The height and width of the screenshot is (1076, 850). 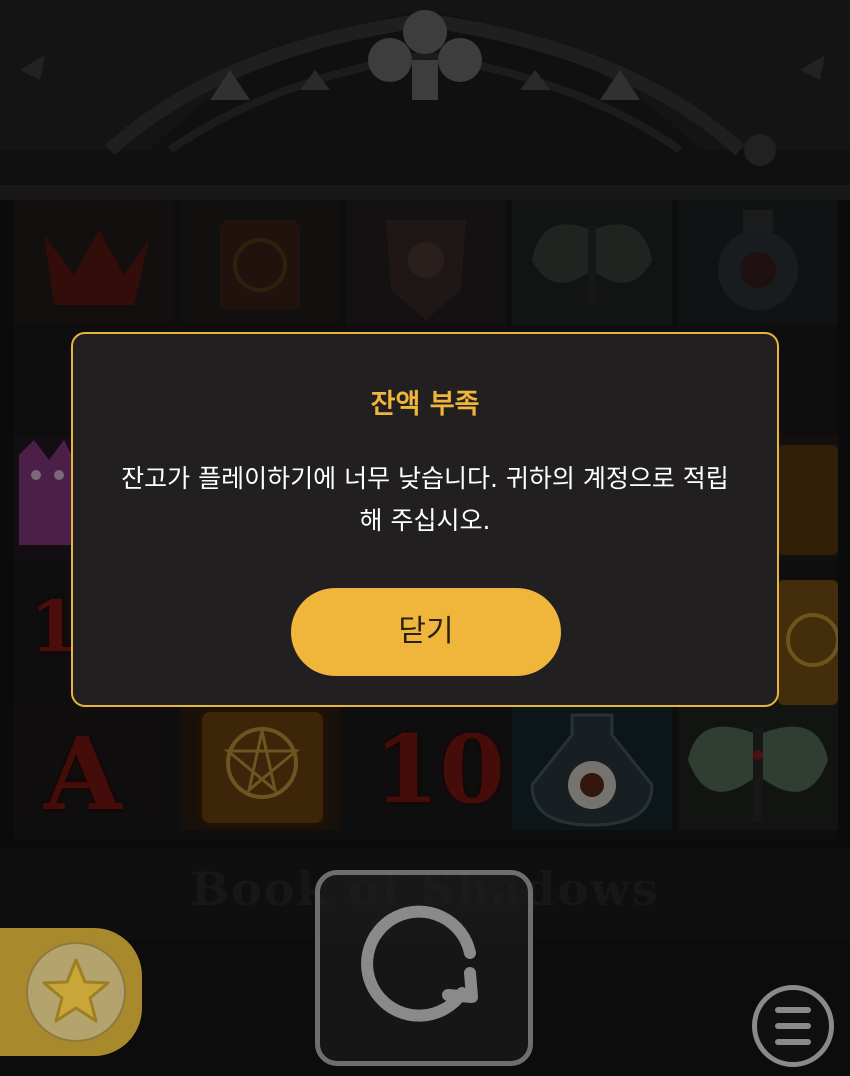 What do you see at coordinates (793, 1010) in the screenshot?
I see `hamburger-menu-icon` at bounding box center [793, 1010].